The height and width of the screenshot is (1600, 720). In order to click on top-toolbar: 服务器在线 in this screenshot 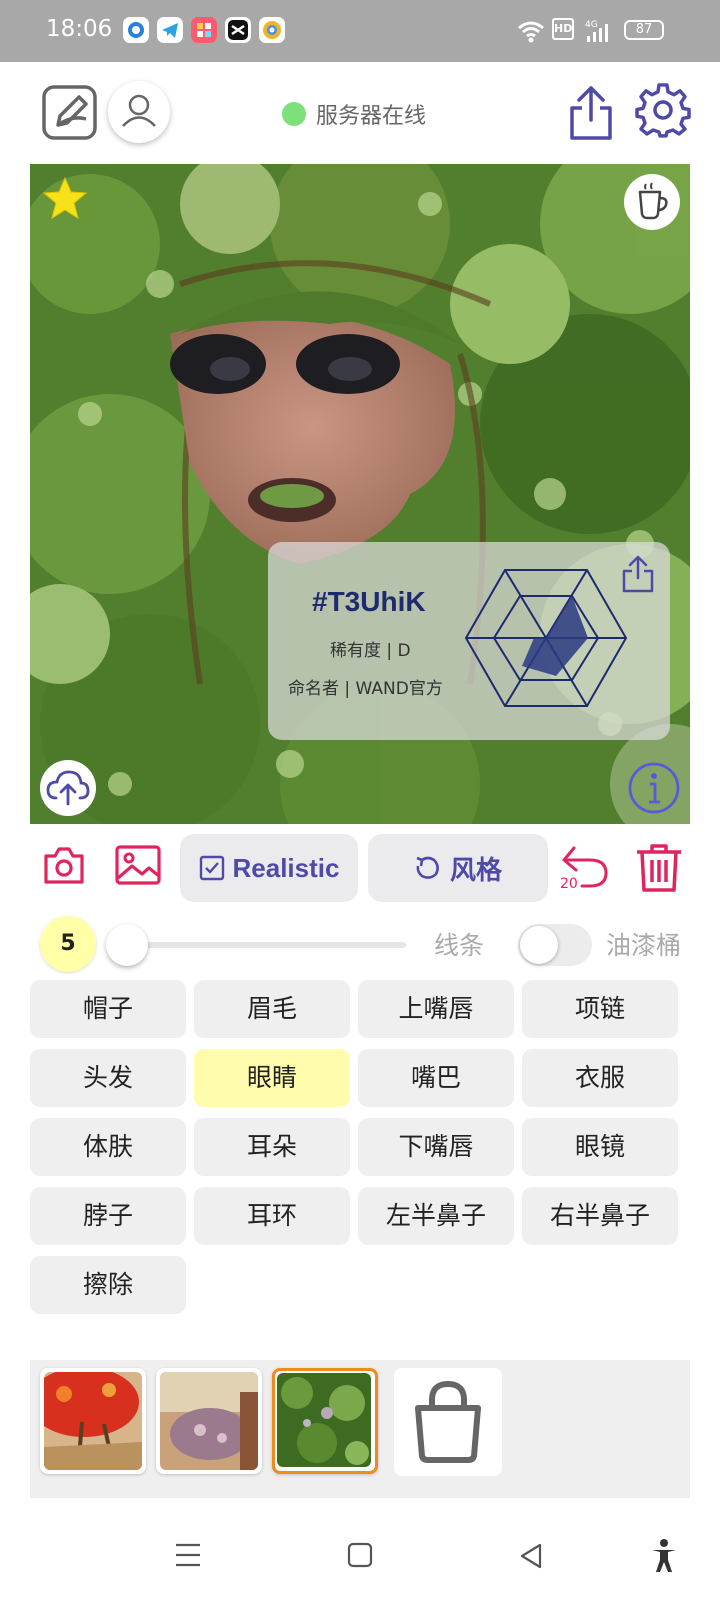, I will do `click(360, 112)`.